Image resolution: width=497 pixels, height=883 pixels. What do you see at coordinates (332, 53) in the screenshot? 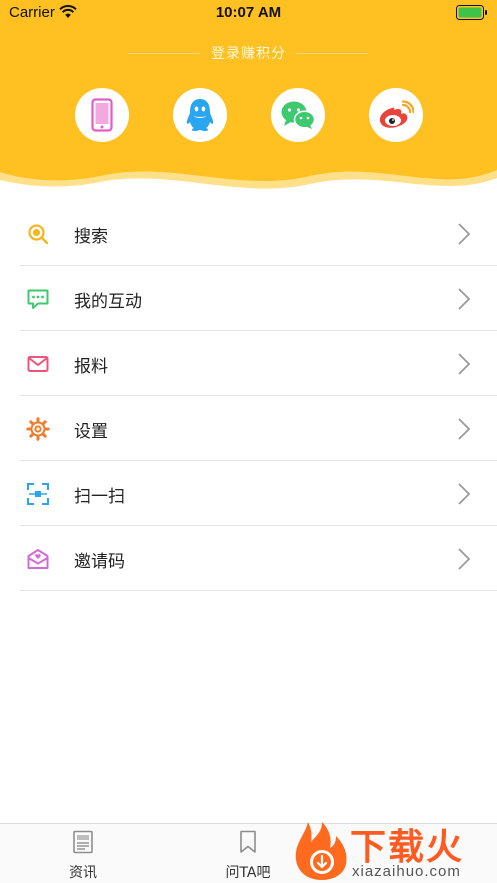
I see `divider-right` at bounding box center [332, 53].